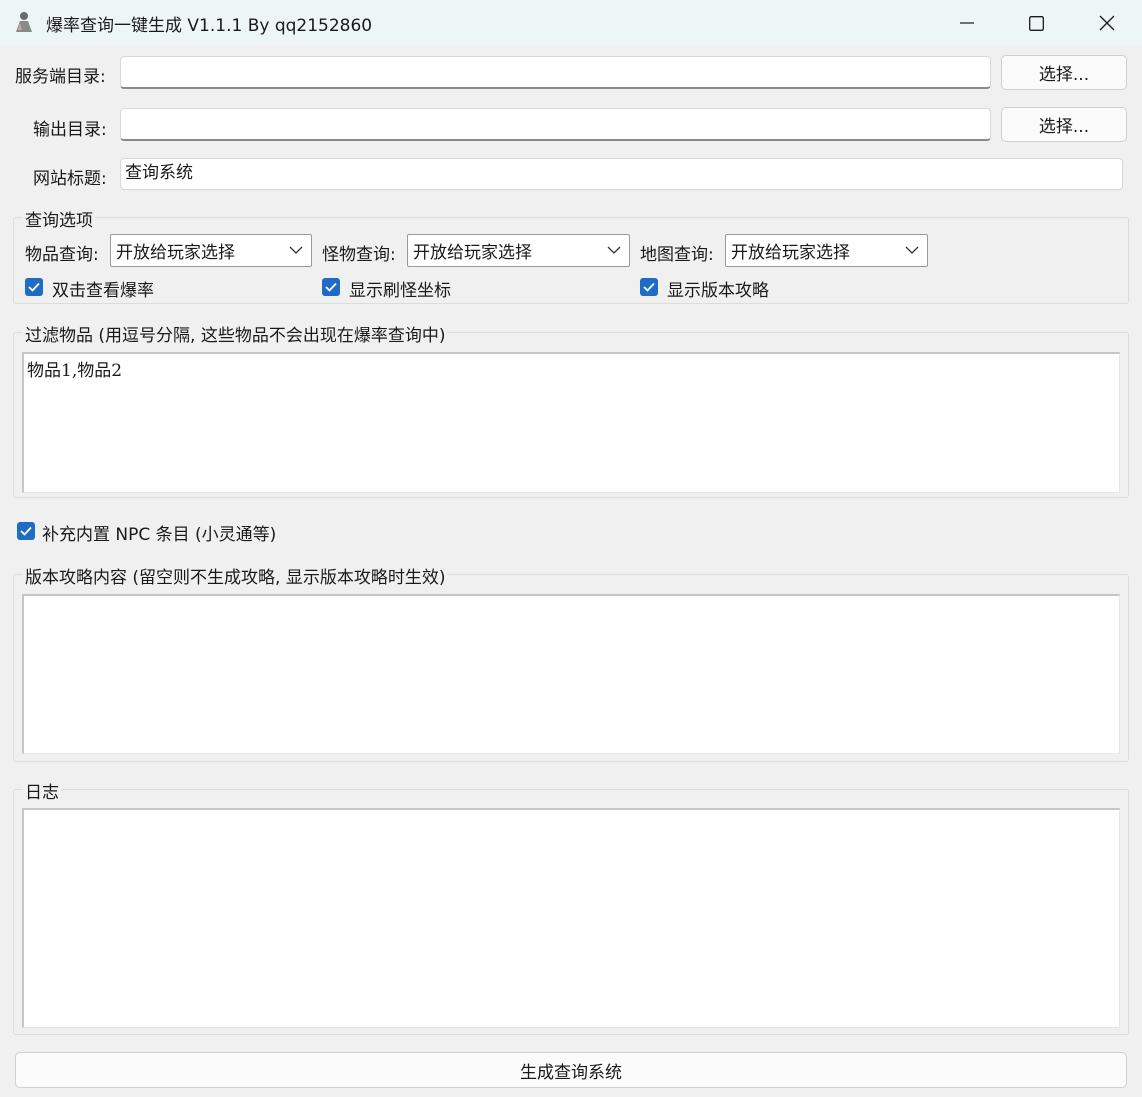 This screenshot has width=1142, height=1097. I want to click on app-icon, so click(24, 22).